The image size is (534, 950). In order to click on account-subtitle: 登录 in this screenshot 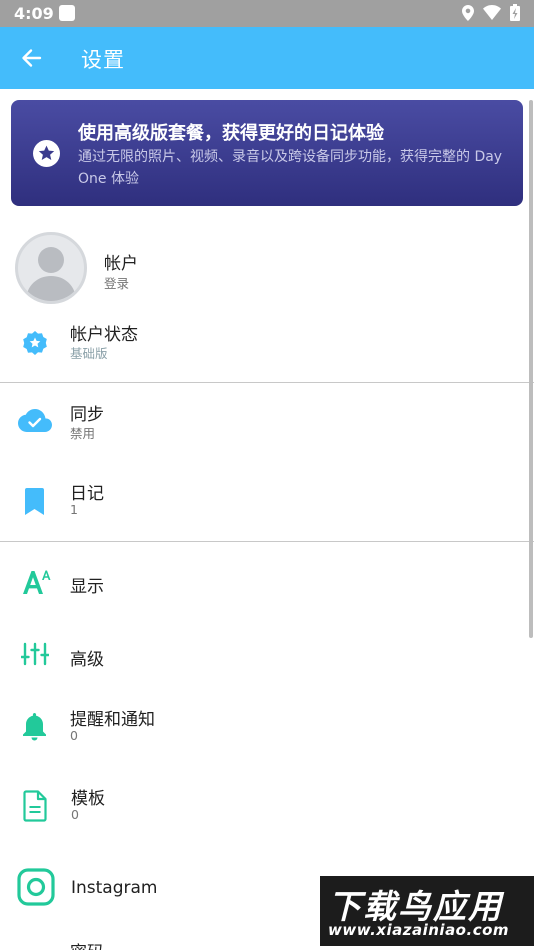, I will do `click(117, 283)`.